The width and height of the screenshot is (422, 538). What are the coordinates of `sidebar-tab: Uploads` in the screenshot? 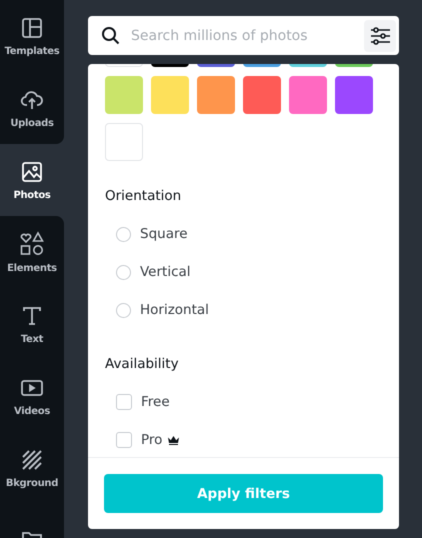 It's located at (32, 108).